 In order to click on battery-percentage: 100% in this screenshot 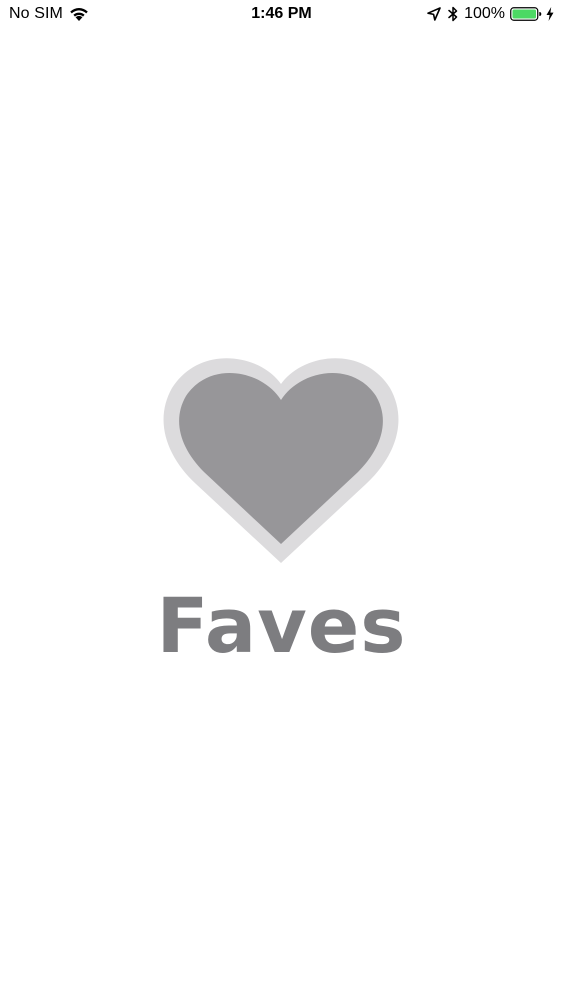, I will do `click(484, 13)`.